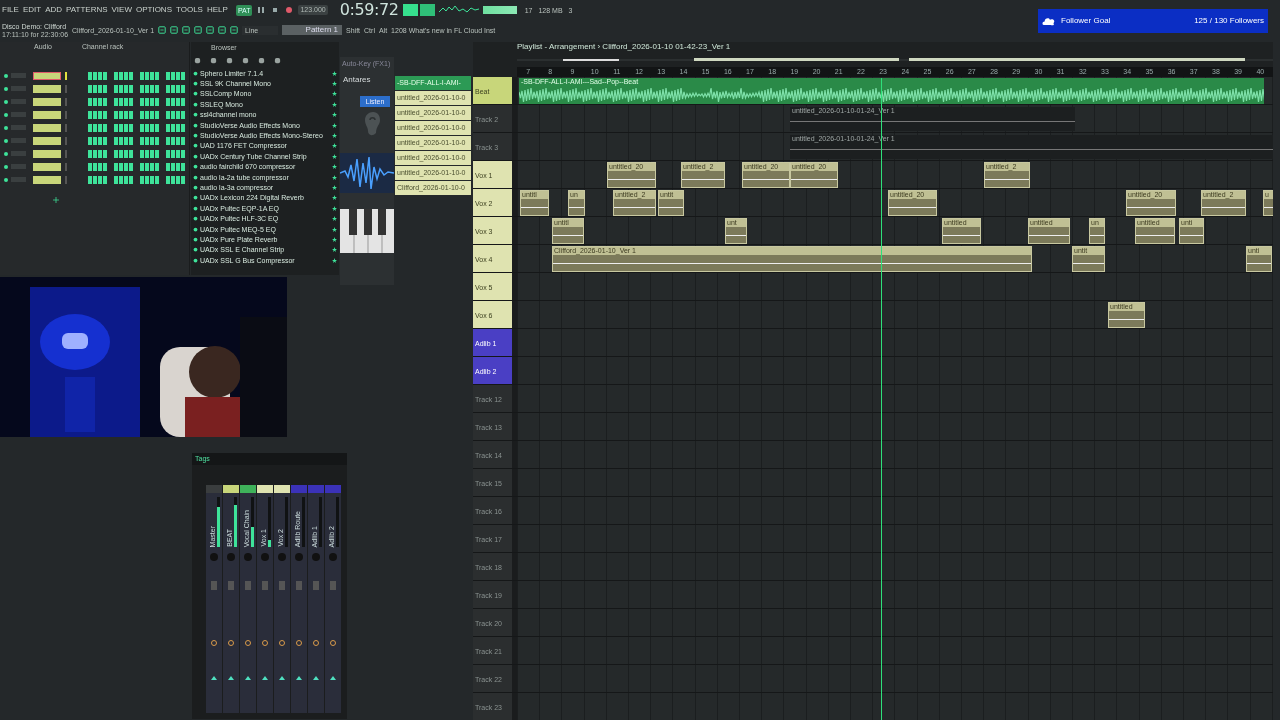 The image size is (1280, 720). Describe the element at coordinates (1229, 21) in the screenshot. I see `goal-count: 125 / 130 Followers` at that location.